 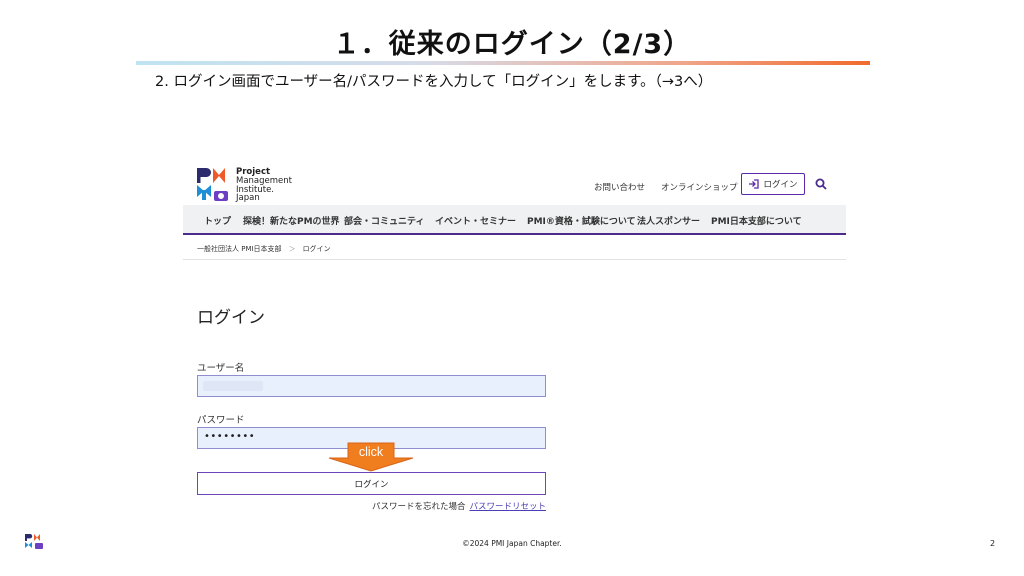 What do you see at coordinates (821, 184) in the screenshot?
I see `search-icon` at bounding box center [821, 184].